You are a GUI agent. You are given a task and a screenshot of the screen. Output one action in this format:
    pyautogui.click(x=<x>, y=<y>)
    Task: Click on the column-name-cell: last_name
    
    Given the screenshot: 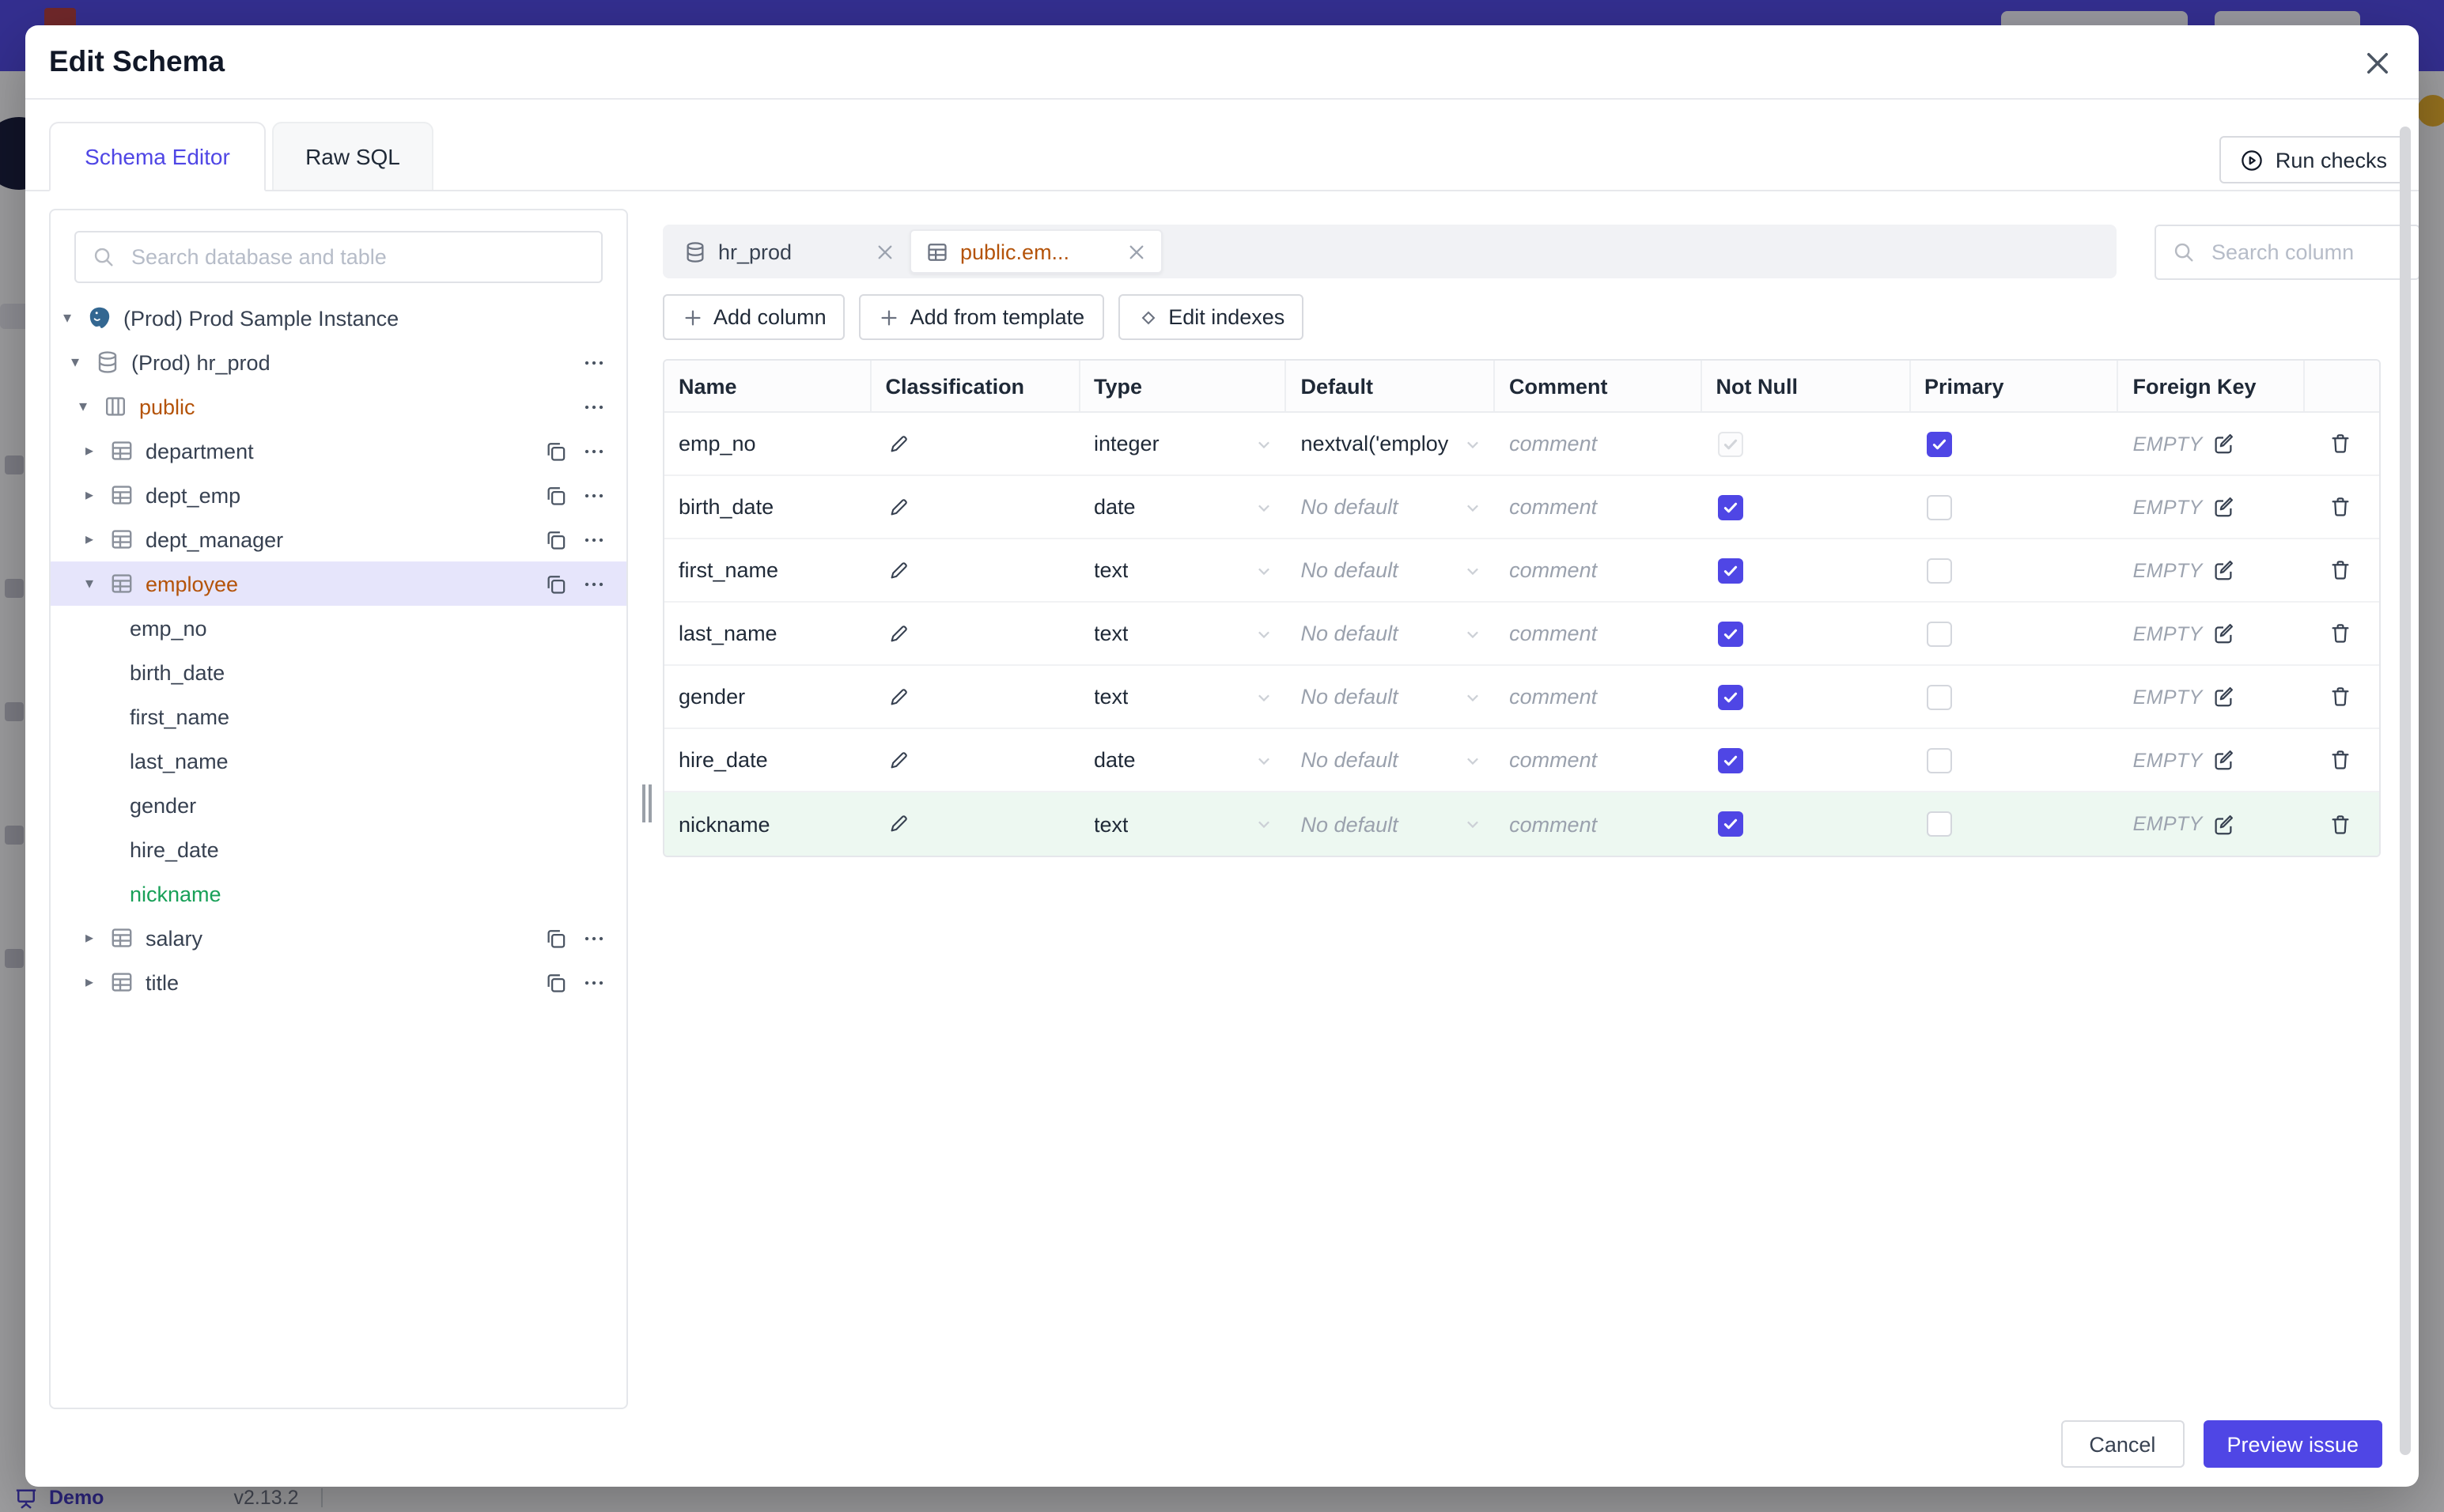 What is the action you would take?
    pyautogui.click(x=768, y=633)
    